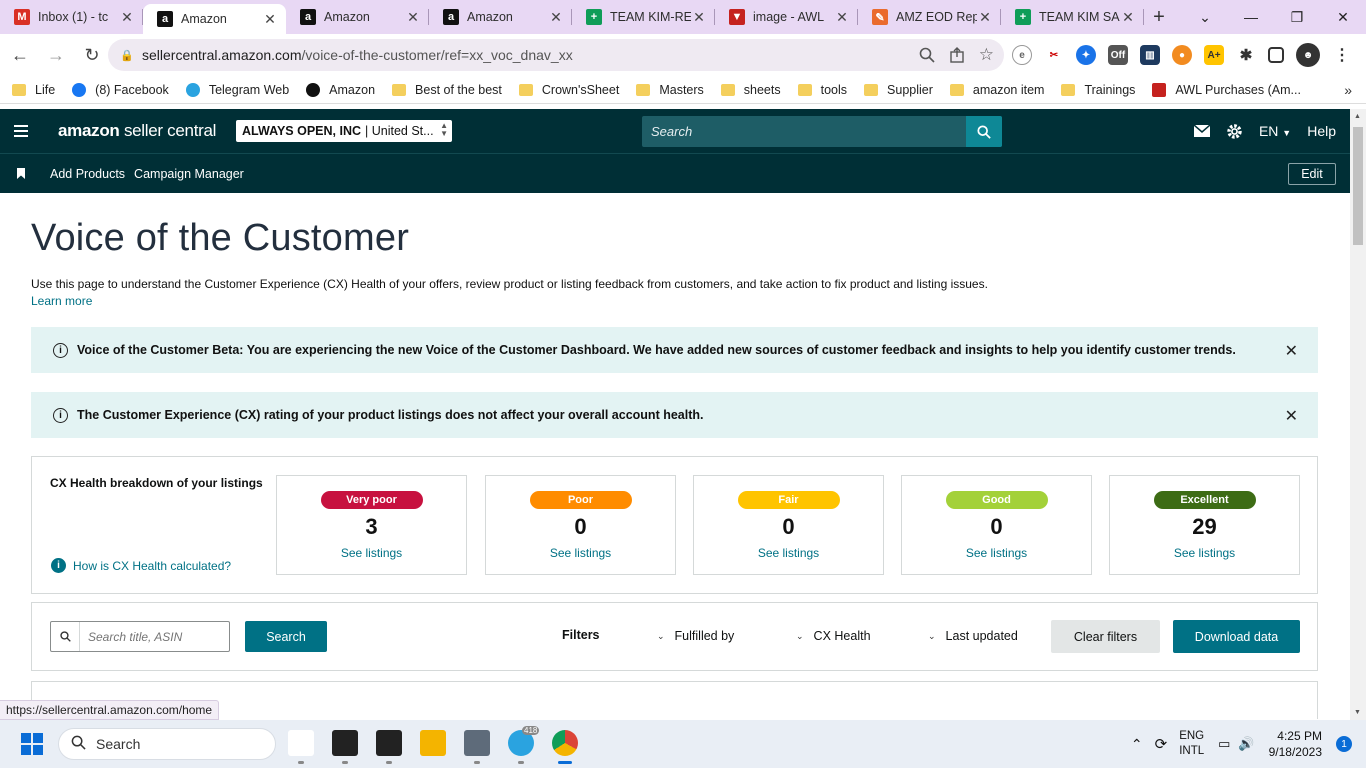 This screenshot has height=768, width=1366. What do you see at coordinates (20, 55) in the screenshot?
I see `back-icon: ←` at bounding box center [20, 55].